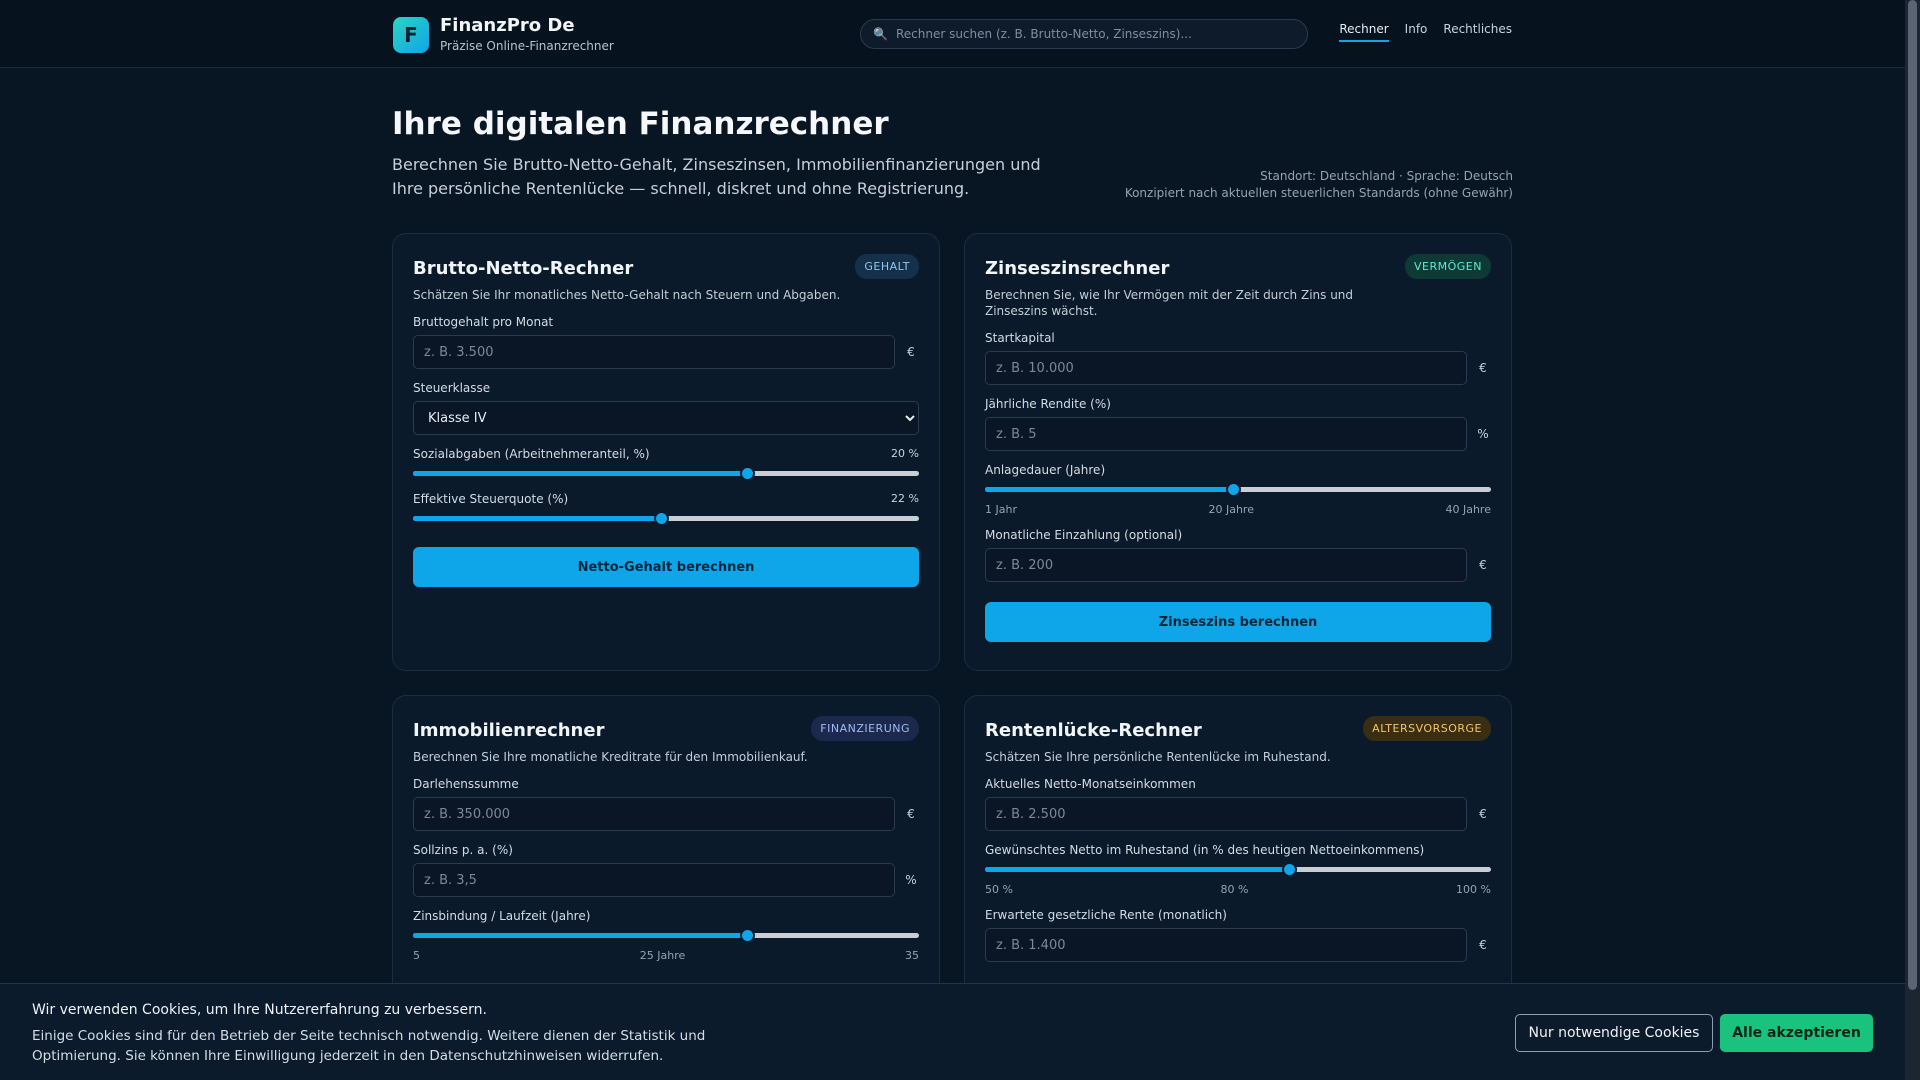 This screenshot has width=1920, height=1080. What do you see at coordinates (1238, 622) in the screenshot?
I see `calc-zins-button: Zinseszins berechnen` at bounding box center [1238, 622].